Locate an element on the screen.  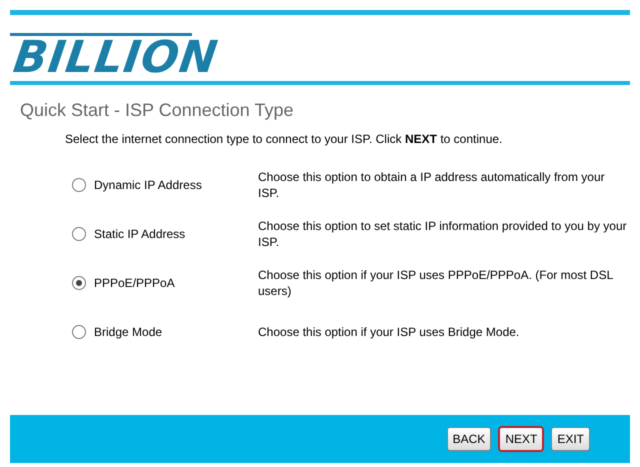
option-label: Bridge Mode is located at coordinates (129, 332).